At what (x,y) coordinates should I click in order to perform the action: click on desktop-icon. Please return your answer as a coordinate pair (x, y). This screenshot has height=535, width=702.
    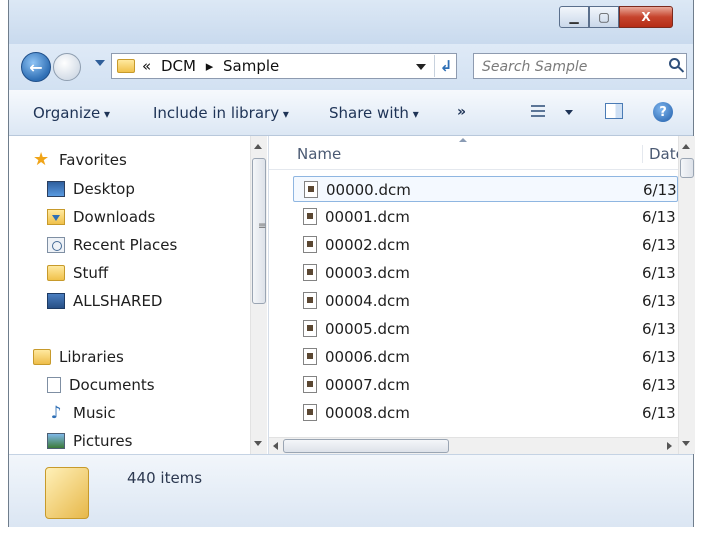
    Looking at the image, I should click on (56, 189).